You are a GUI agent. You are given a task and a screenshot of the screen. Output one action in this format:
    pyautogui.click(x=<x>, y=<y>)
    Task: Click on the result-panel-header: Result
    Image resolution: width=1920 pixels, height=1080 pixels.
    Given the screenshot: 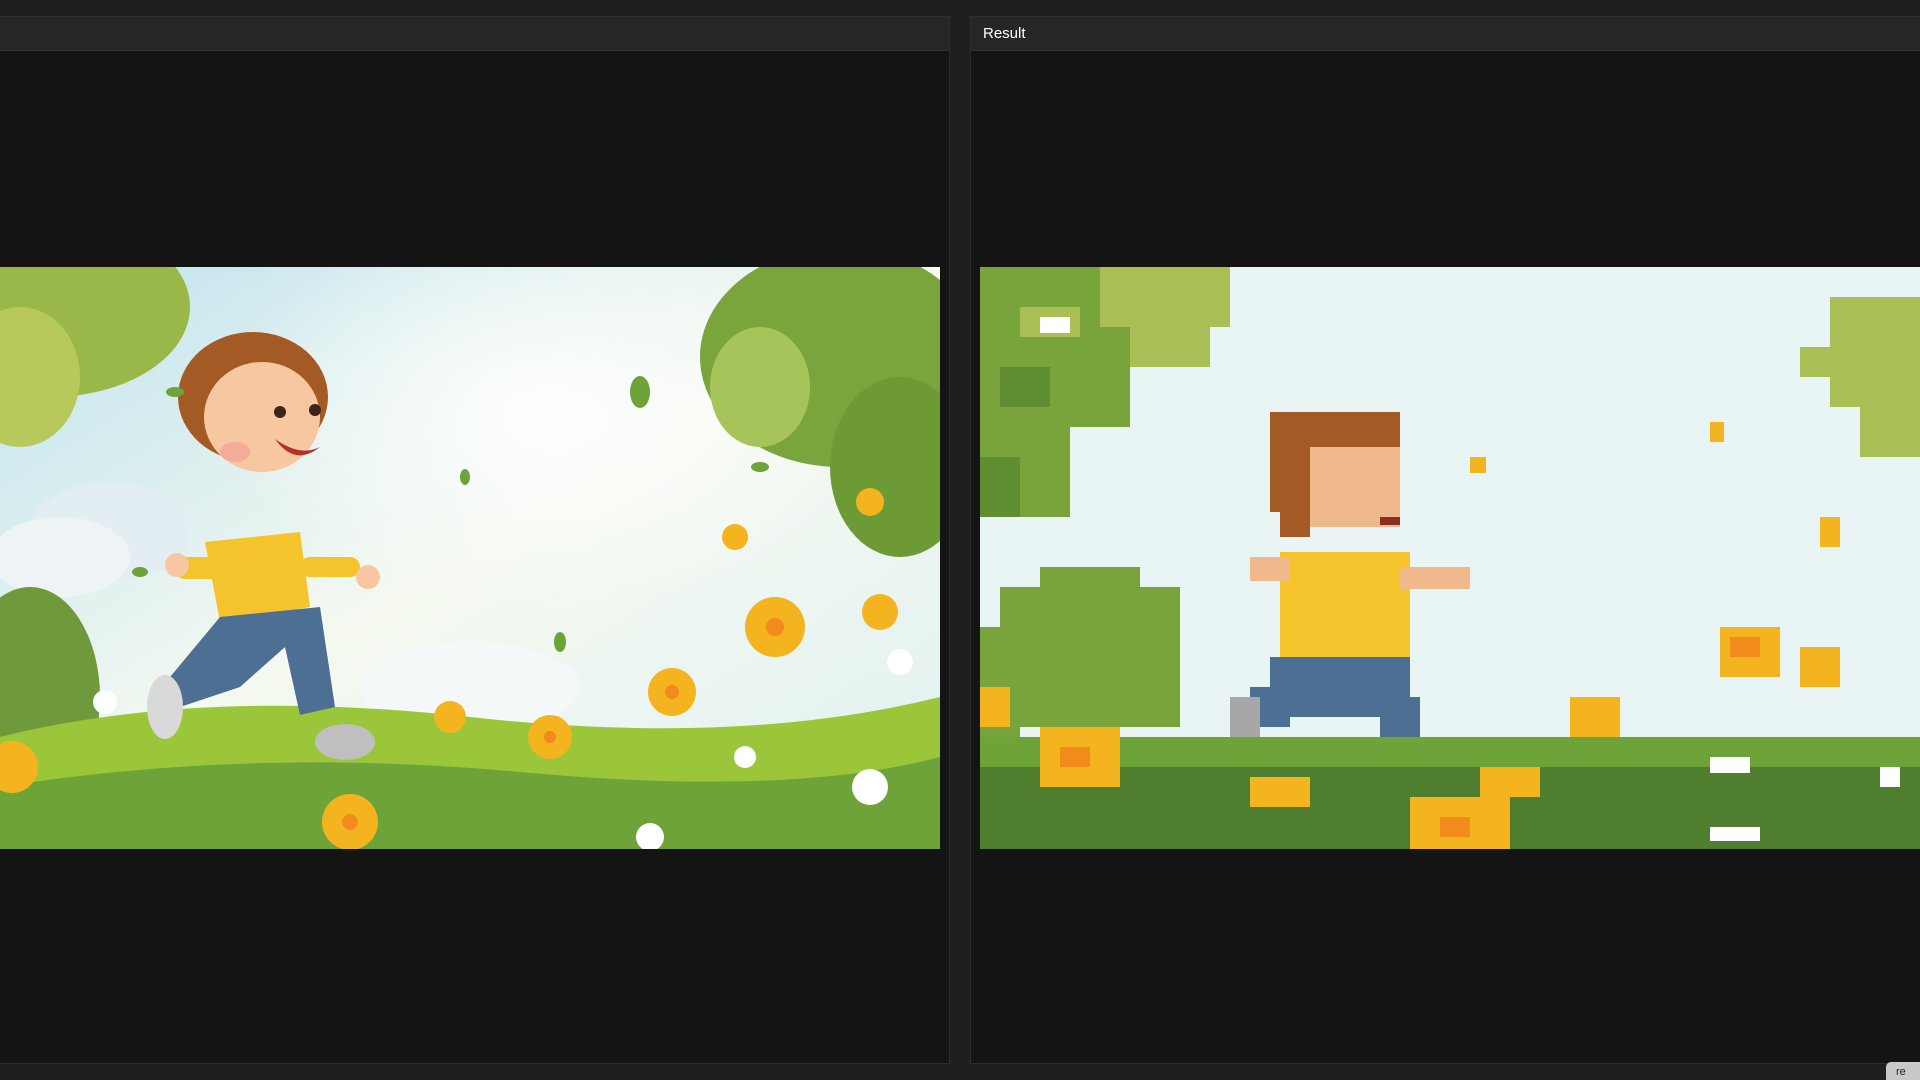 What is the action you would take?
    pyautogui.click(x=1445, y=34)
    